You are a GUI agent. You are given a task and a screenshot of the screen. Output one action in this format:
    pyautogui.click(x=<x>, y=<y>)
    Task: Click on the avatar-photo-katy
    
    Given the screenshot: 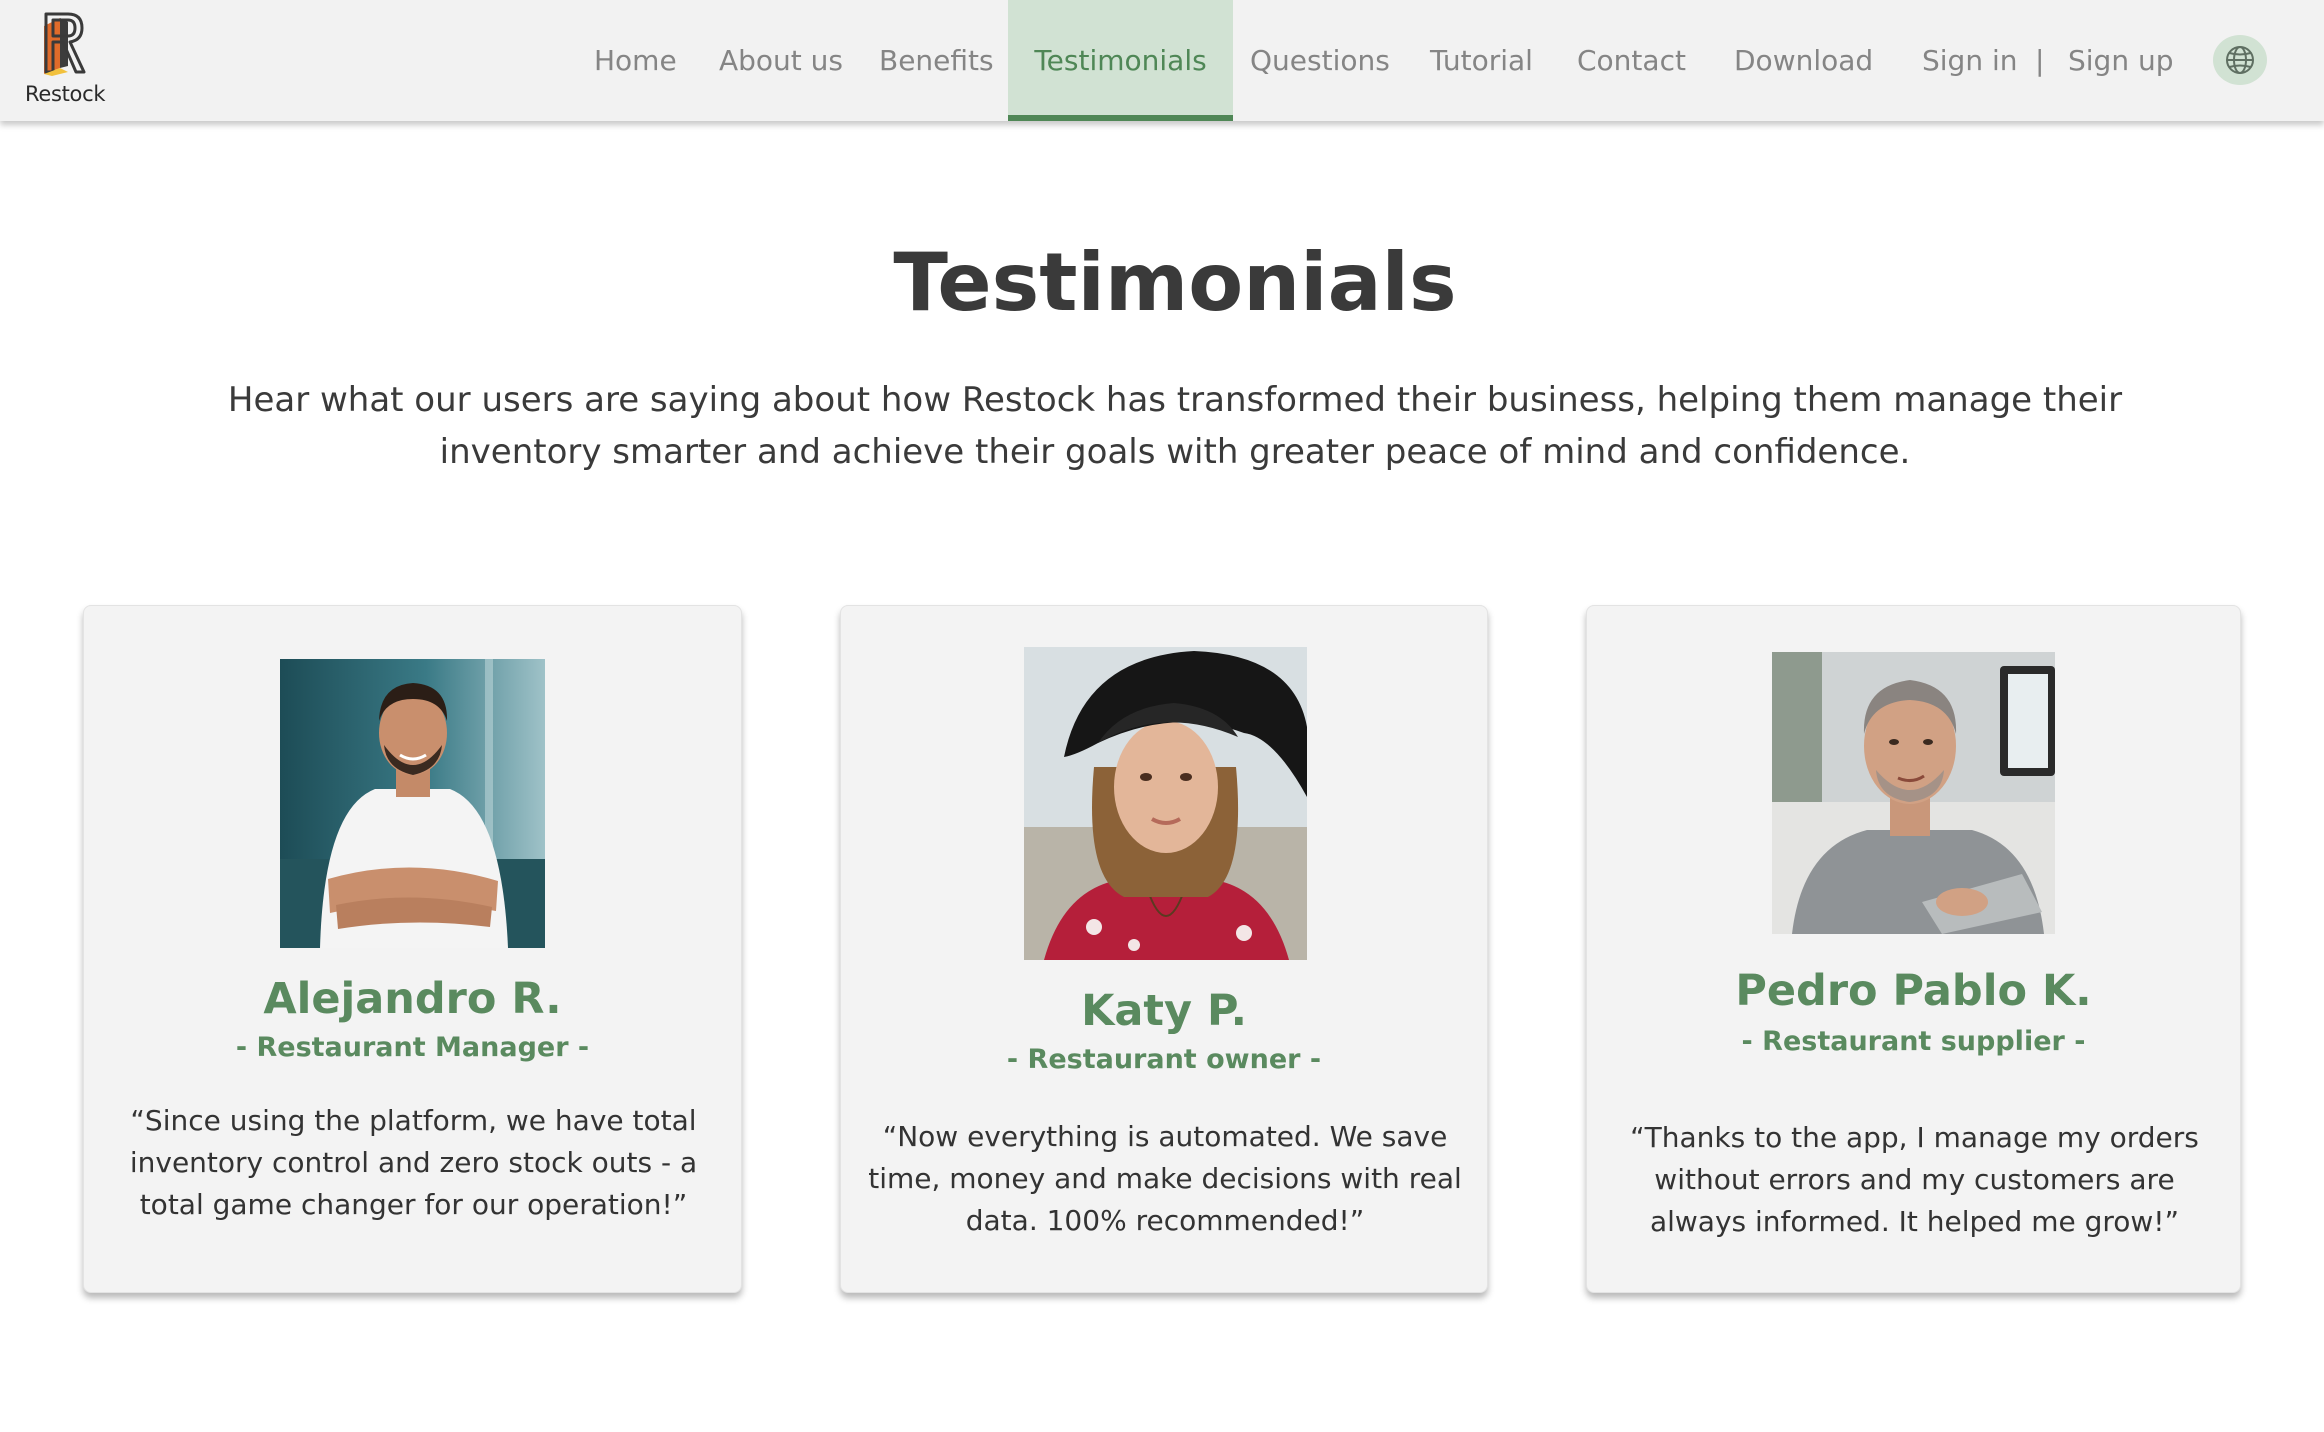 What is the action you would take?
    pyautogui.click(x=1165, y=803)
    